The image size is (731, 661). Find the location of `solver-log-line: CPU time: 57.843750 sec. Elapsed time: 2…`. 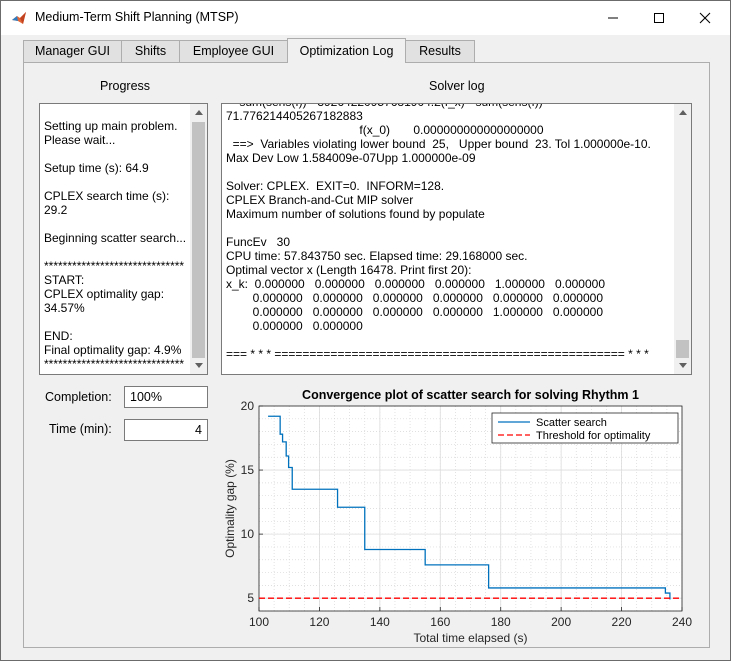

solver-log-line: CPU time: 57.843750 sec. Elapsed time: 2… is located at coordinates (377, 256).